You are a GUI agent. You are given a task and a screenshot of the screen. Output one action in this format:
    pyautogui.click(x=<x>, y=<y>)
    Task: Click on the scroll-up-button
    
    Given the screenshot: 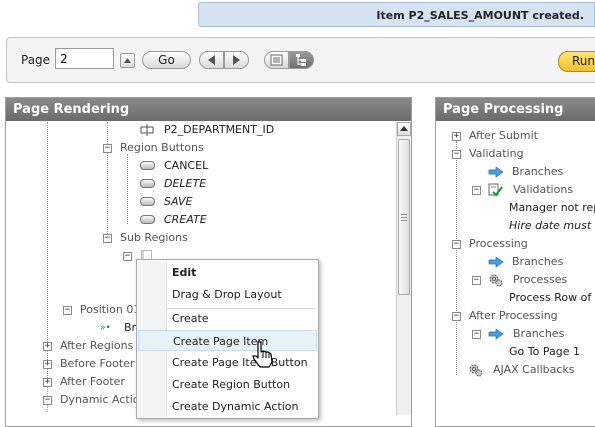 What is the action you would take?
    pyautogui.click(x=404, y=129)
    